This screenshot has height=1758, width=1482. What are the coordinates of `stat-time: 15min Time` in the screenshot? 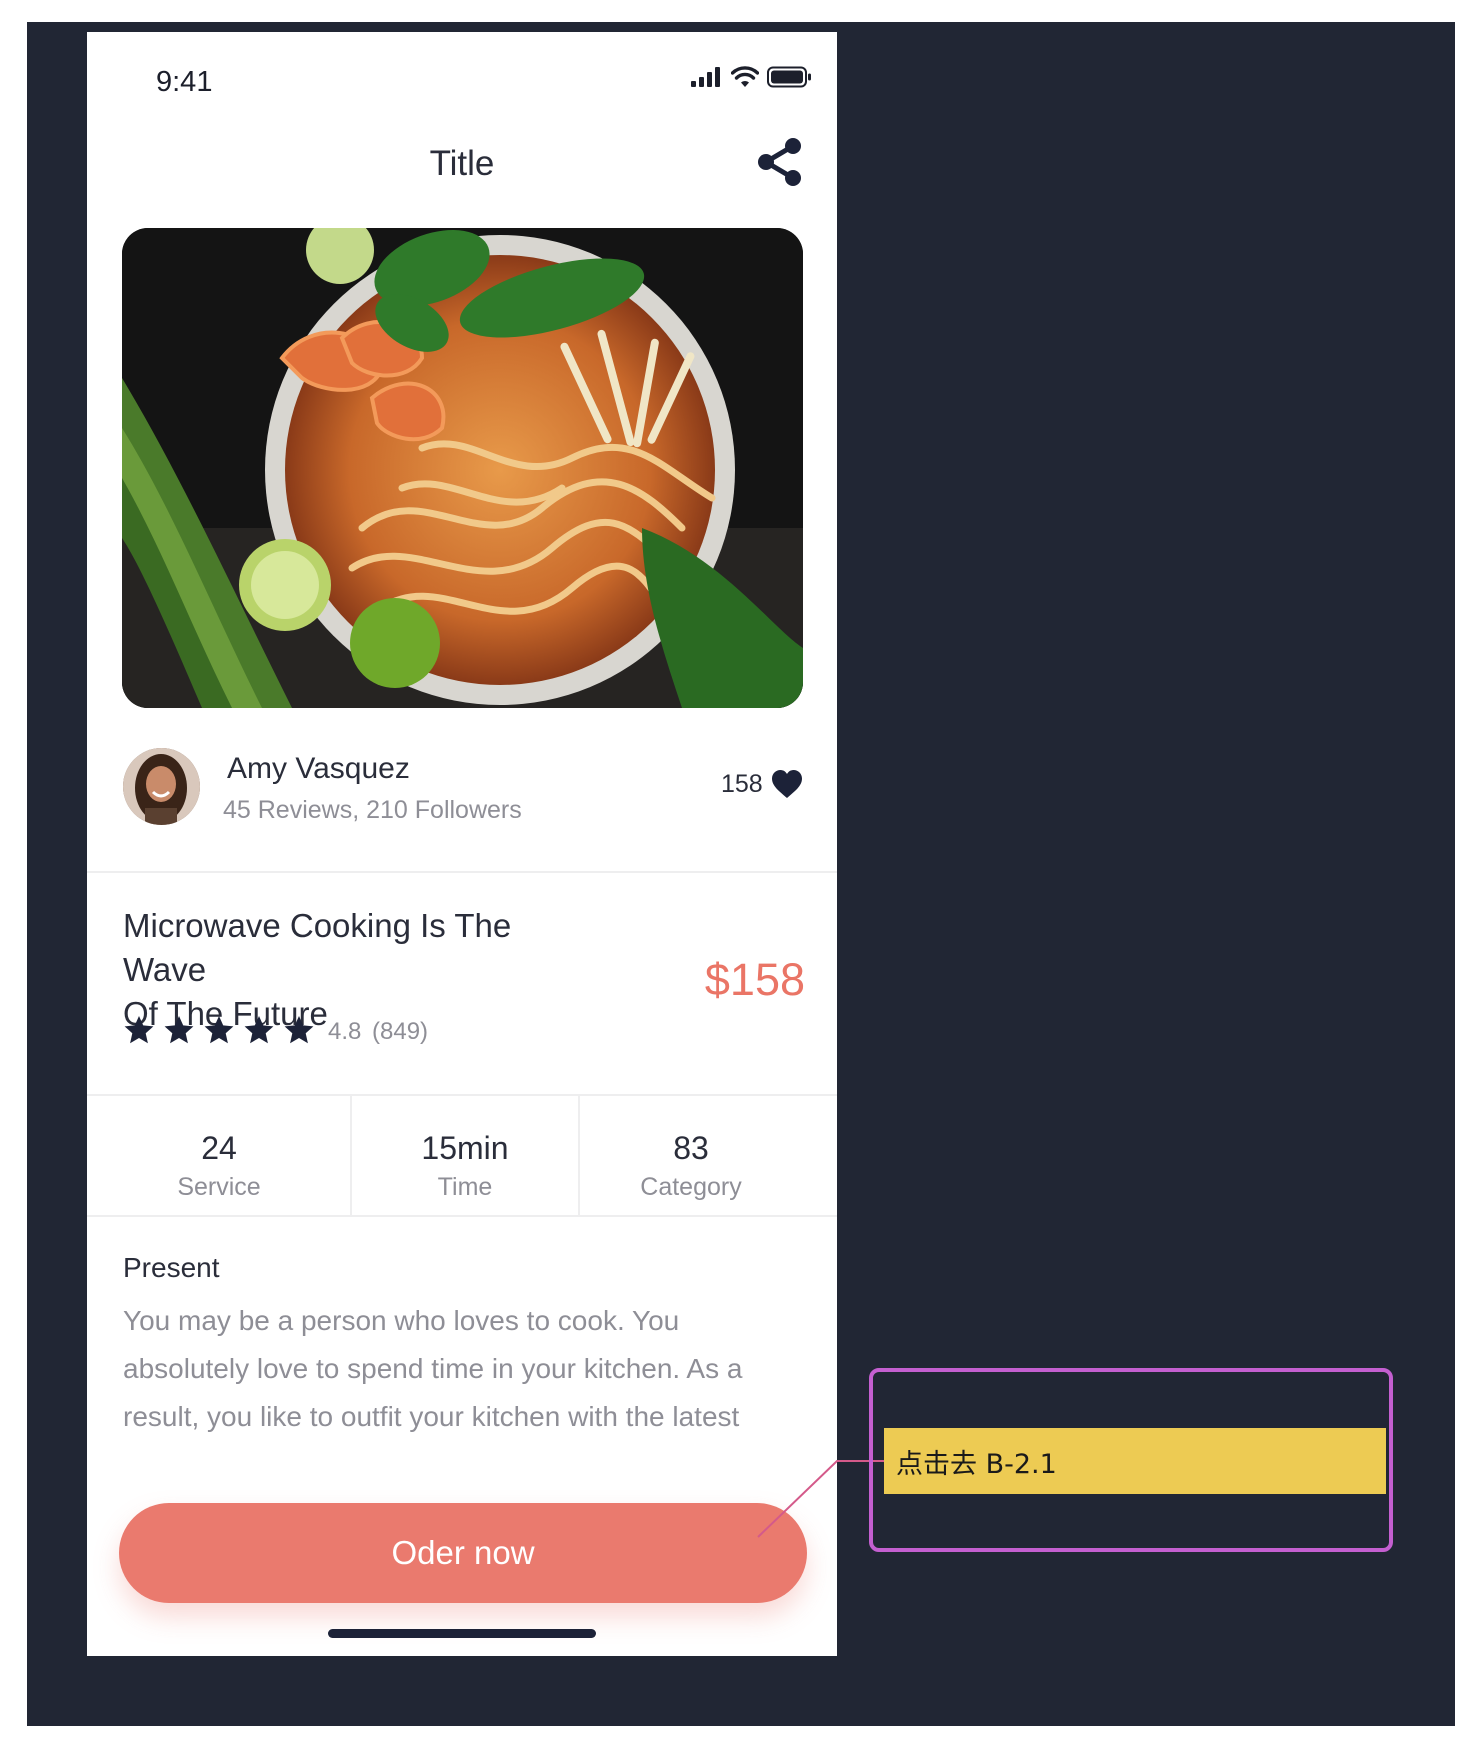 It's located at (465, 1166).